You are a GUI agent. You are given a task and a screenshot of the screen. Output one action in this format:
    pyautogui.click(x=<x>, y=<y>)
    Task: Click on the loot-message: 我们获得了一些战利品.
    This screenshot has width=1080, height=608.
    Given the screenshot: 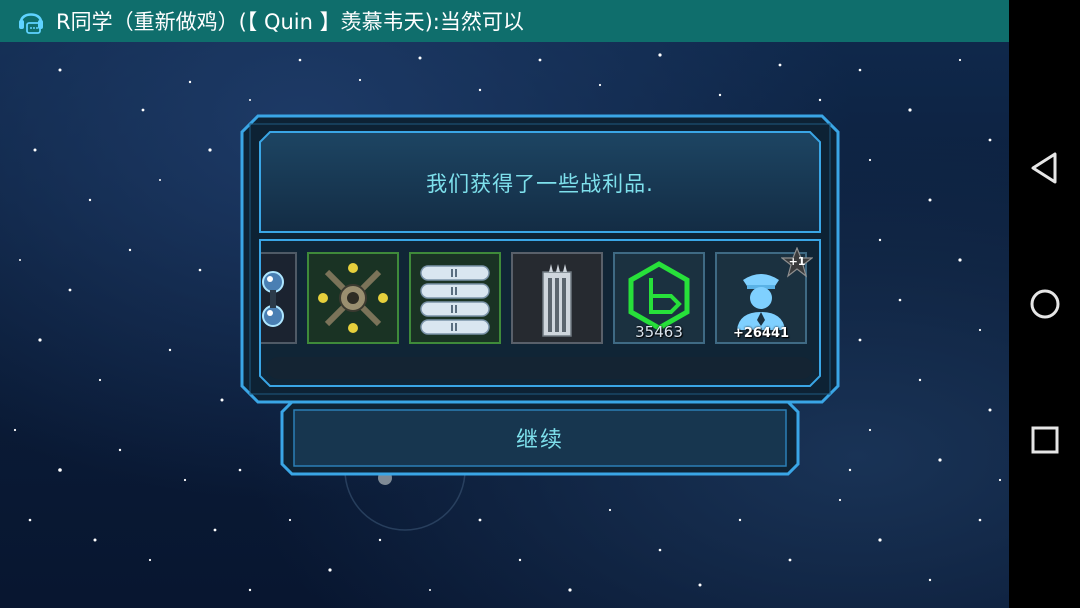 What is the action you would take?
    pyautogui.click(x=540, y=184)
    